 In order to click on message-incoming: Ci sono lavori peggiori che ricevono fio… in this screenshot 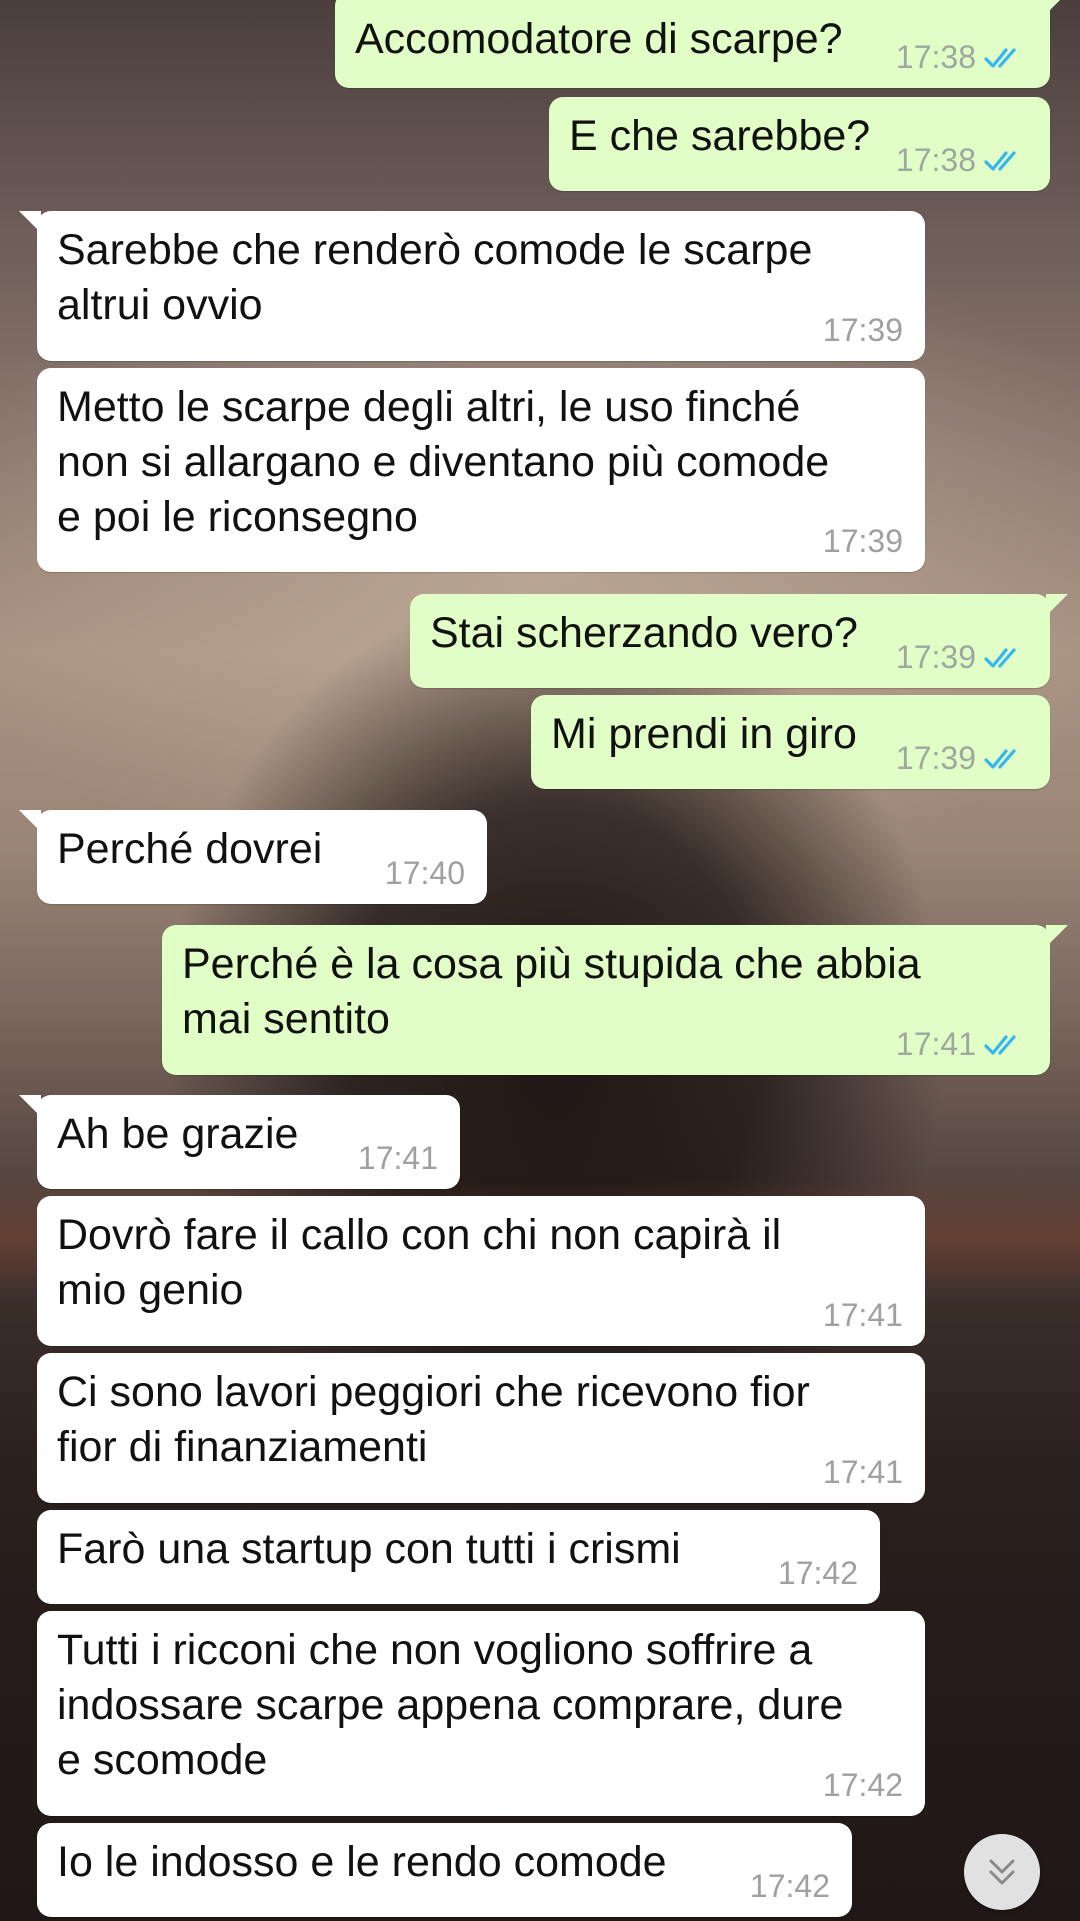, I will do `click(481, 1428)`.